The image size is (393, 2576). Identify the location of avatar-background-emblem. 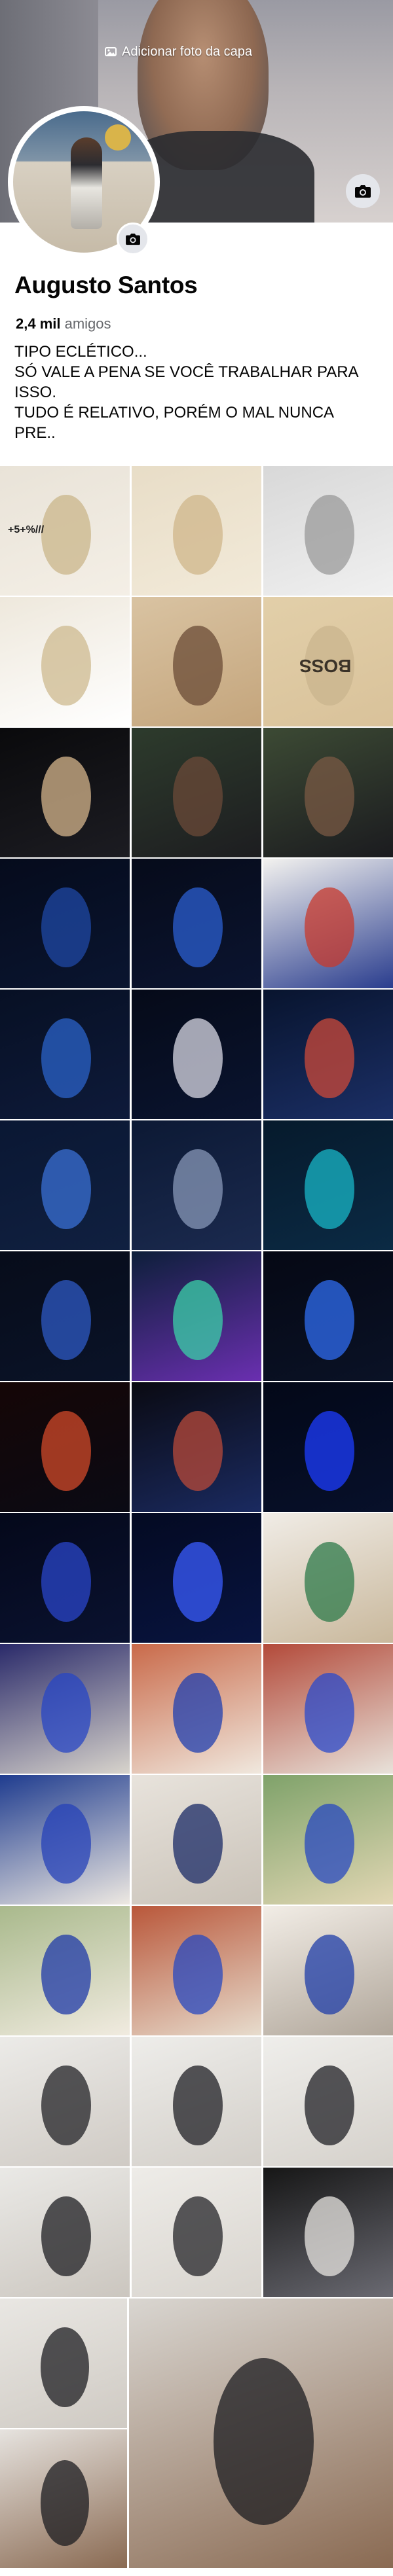
(118, 137).